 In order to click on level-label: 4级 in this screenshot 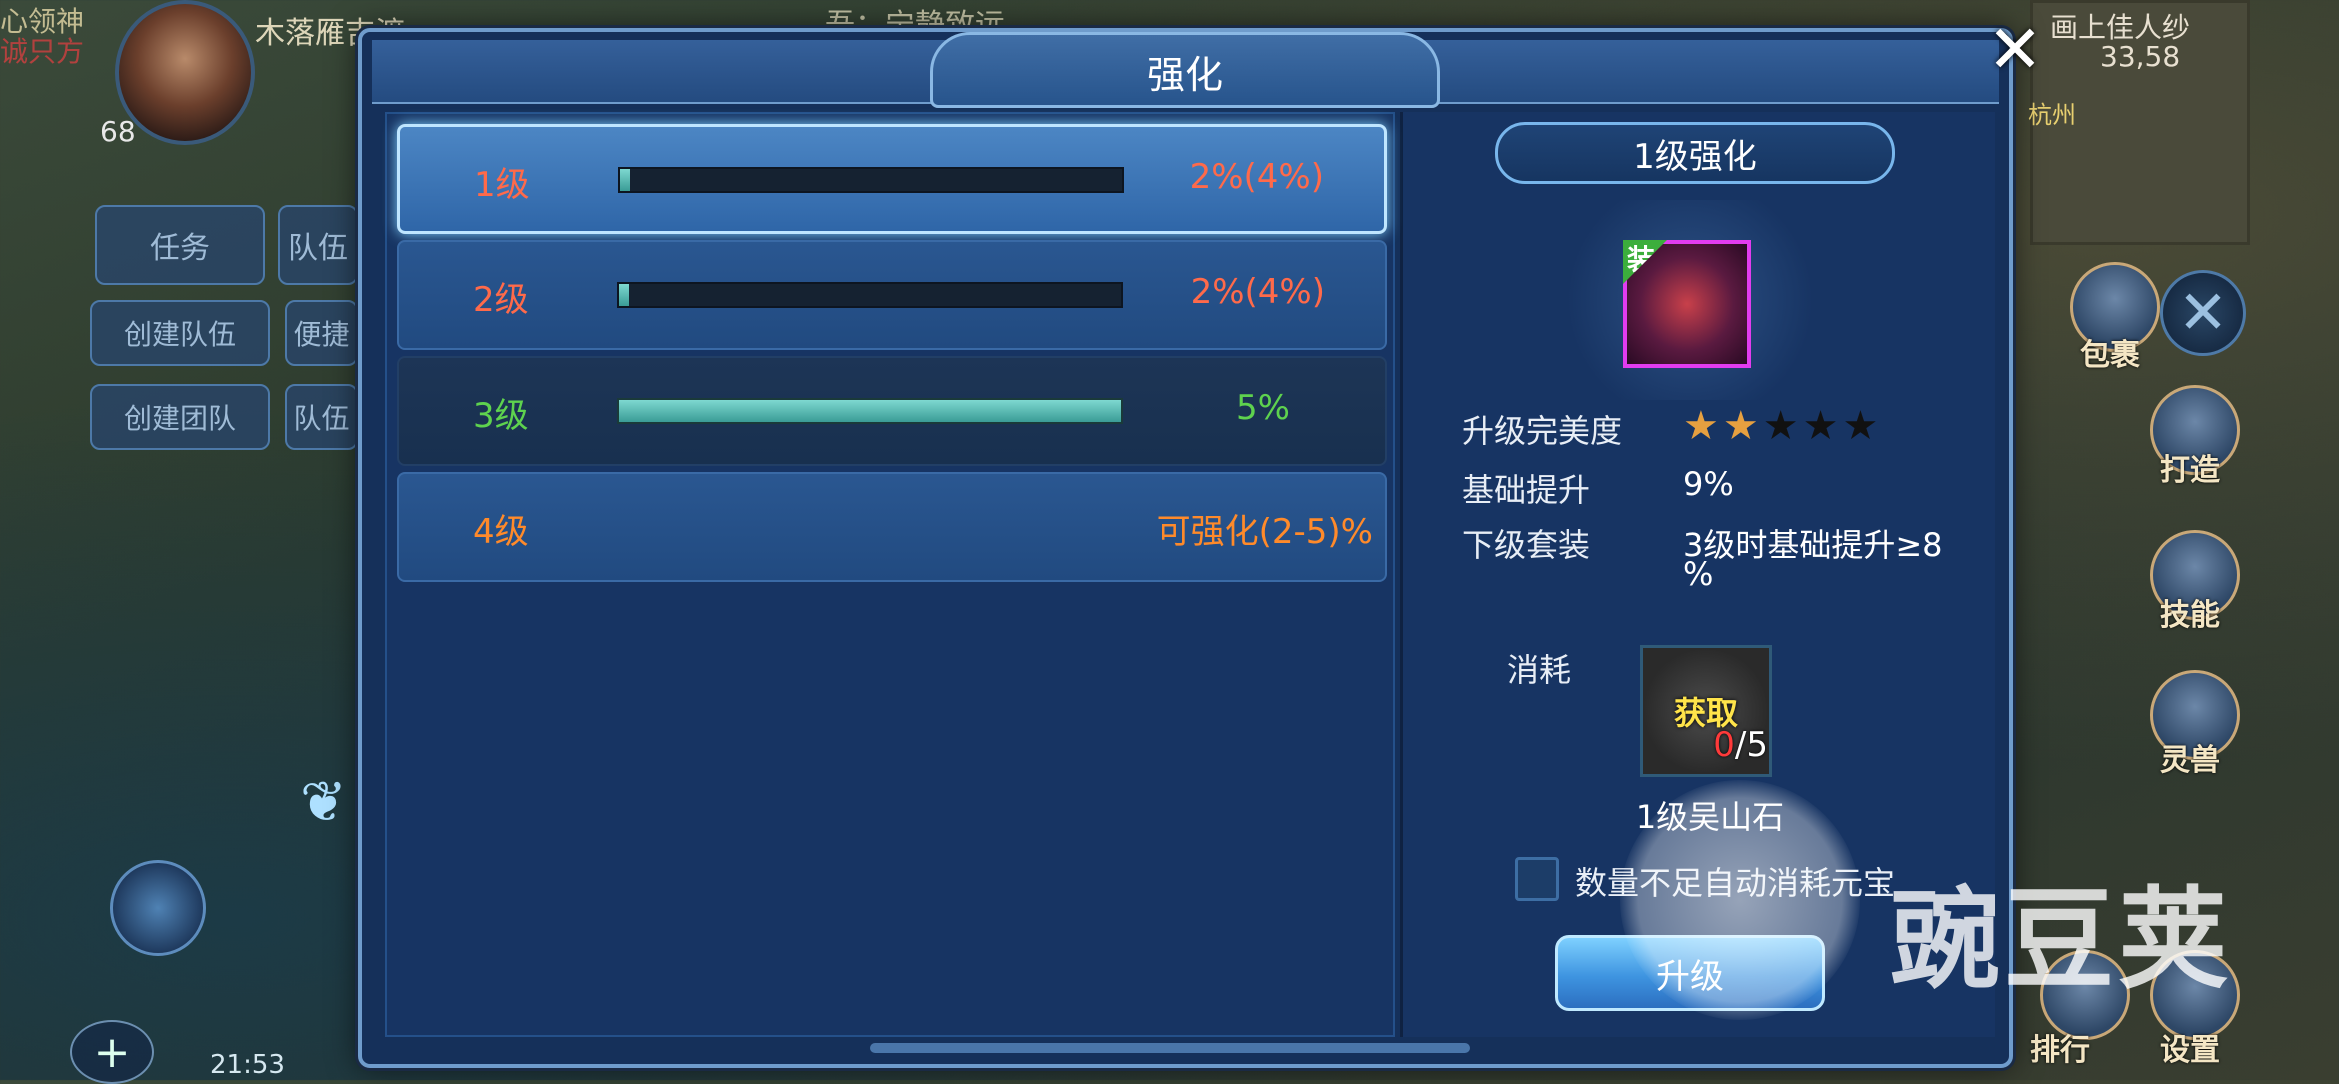, I will do `click(501, 532)`.